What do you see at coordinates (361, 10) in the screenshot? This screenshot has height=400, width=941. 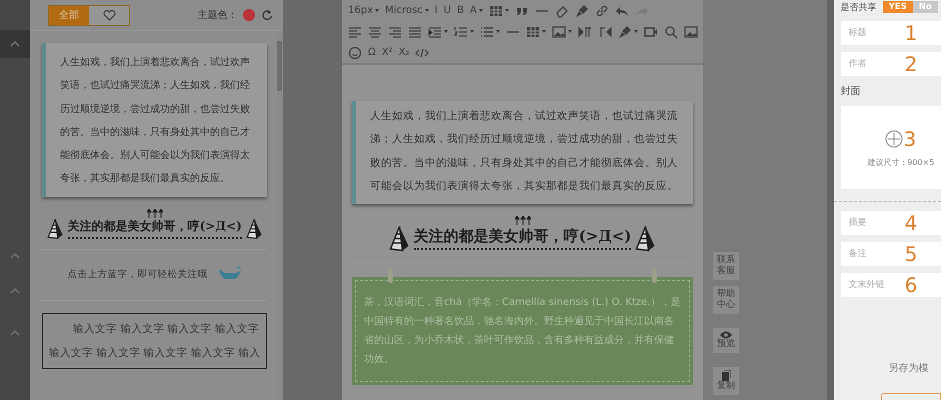 I see `toolbar-button: 16px` at bounding box center [361, 10].